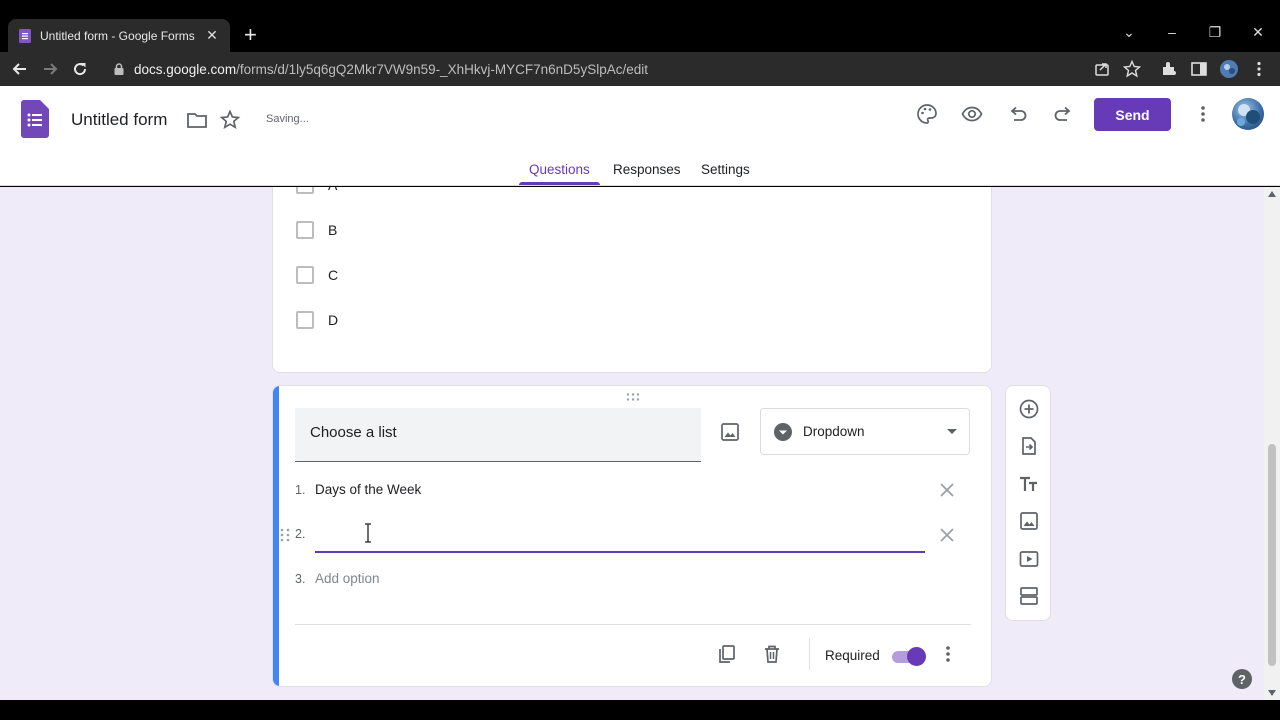 The image size is (1280, 720). I want to click on tab-responses: Responses, so click(647, 169).